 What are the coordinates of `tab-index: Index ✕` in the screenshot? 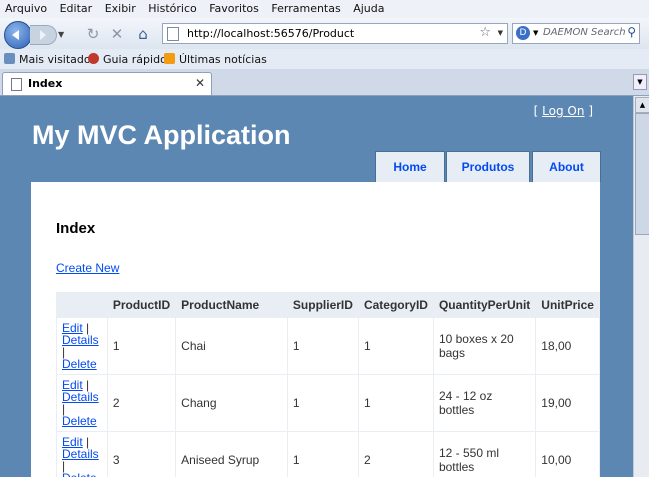 It's located at (107, 83).